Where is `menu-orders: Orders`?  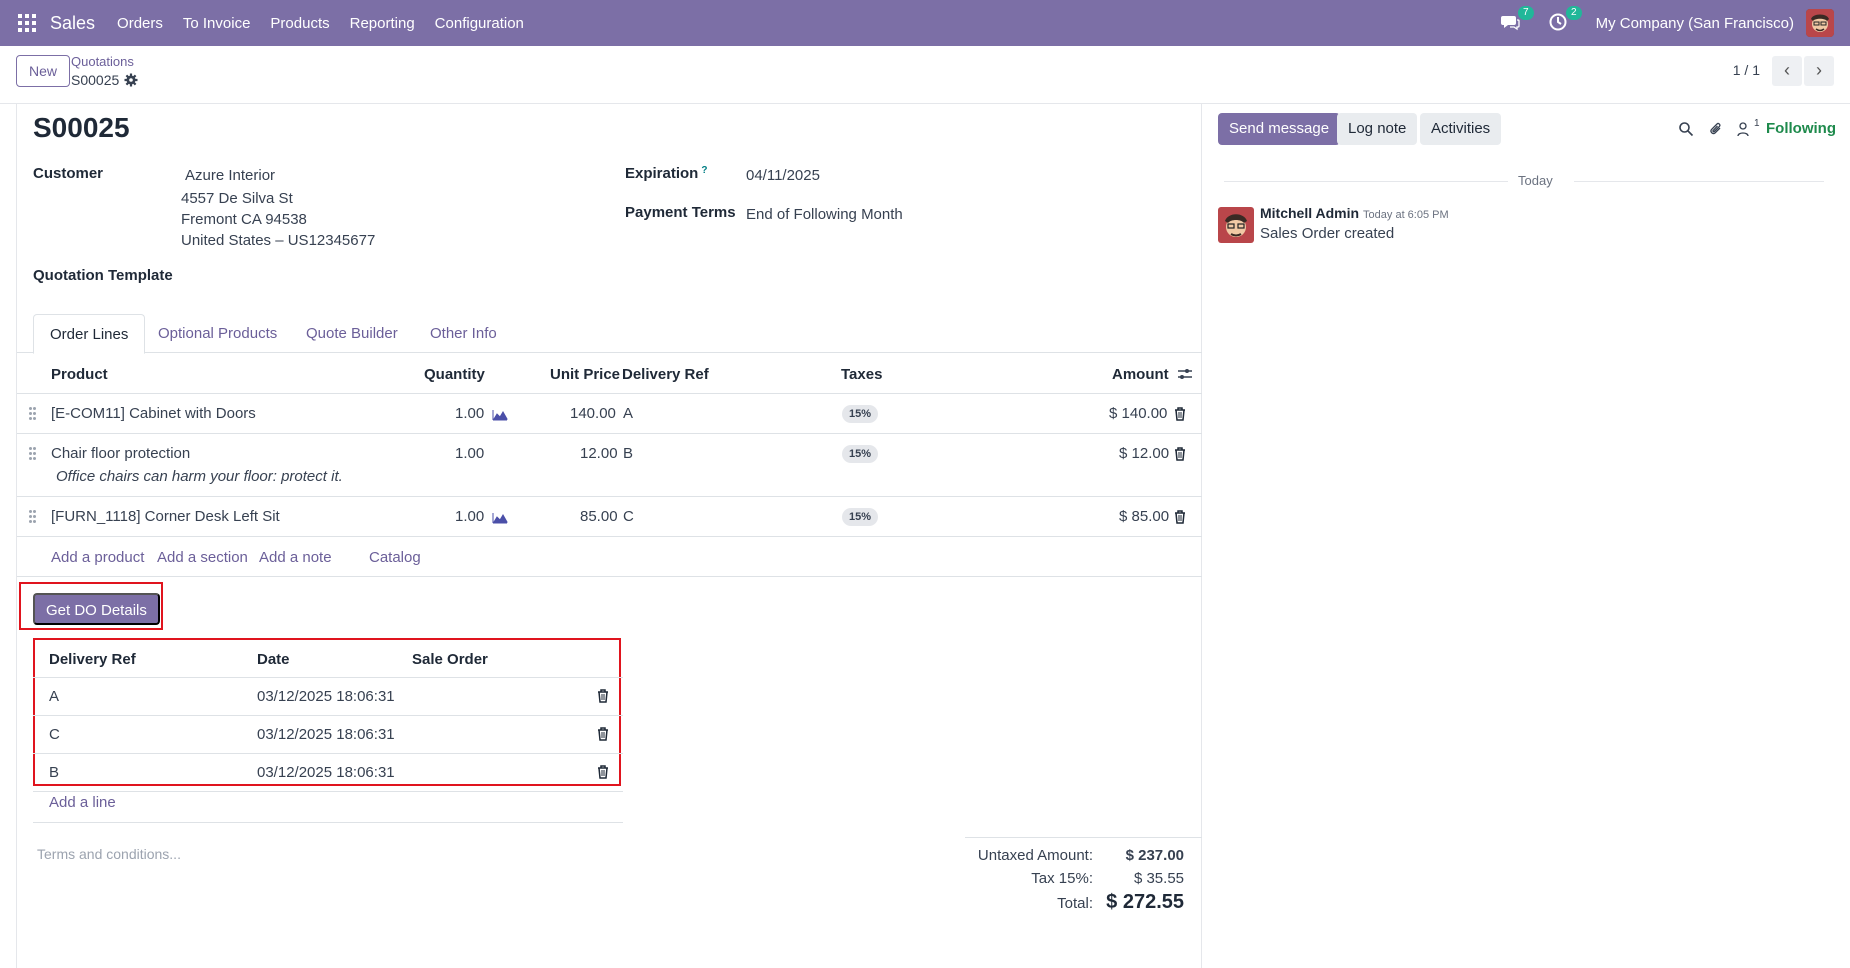 menu-orders: Orders is located at coordinates (140, 23).